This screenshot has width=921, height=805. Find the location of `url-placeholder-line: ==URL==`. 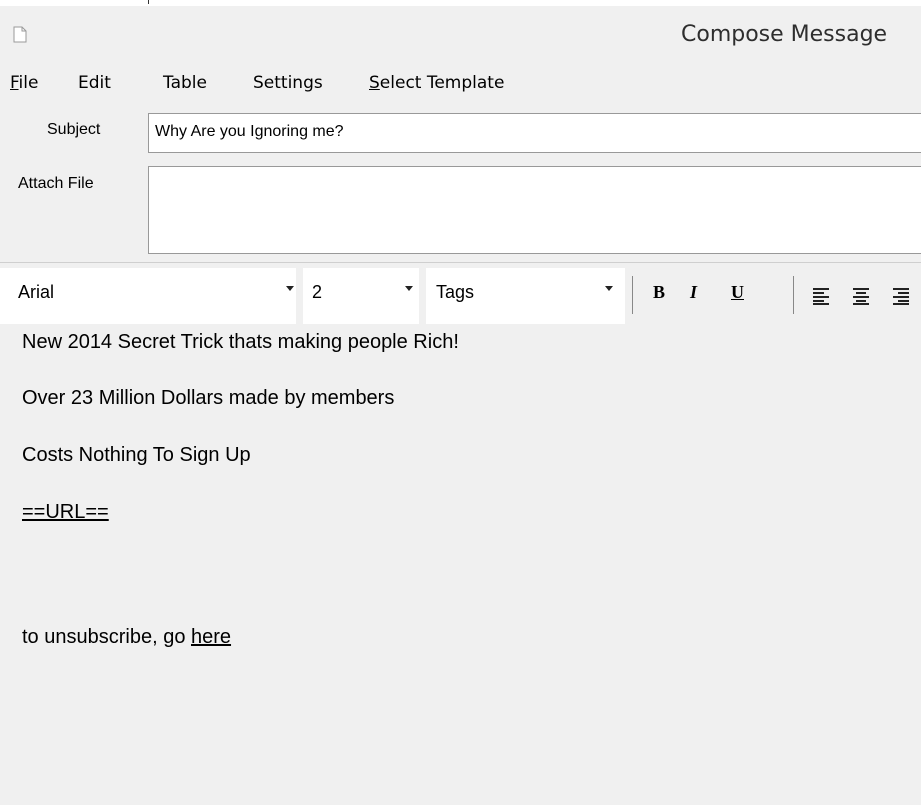

url-placeholder-line: ==URL== is located at coordinates (65, 512).